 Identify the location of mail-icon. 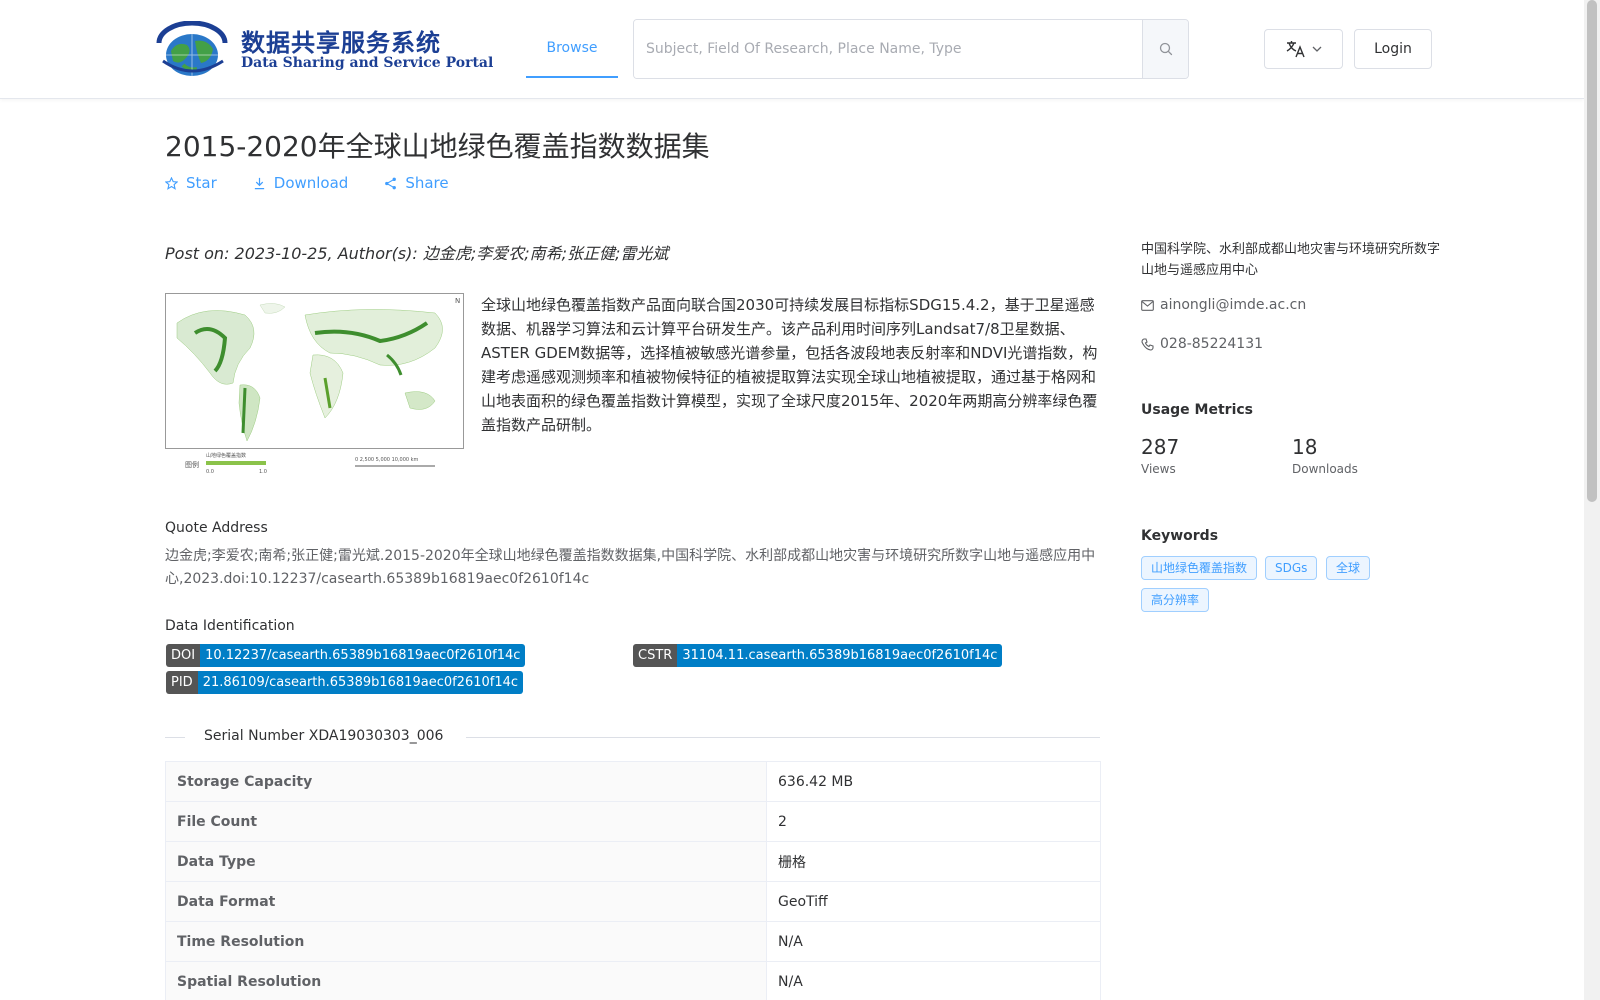
(1147, 305).